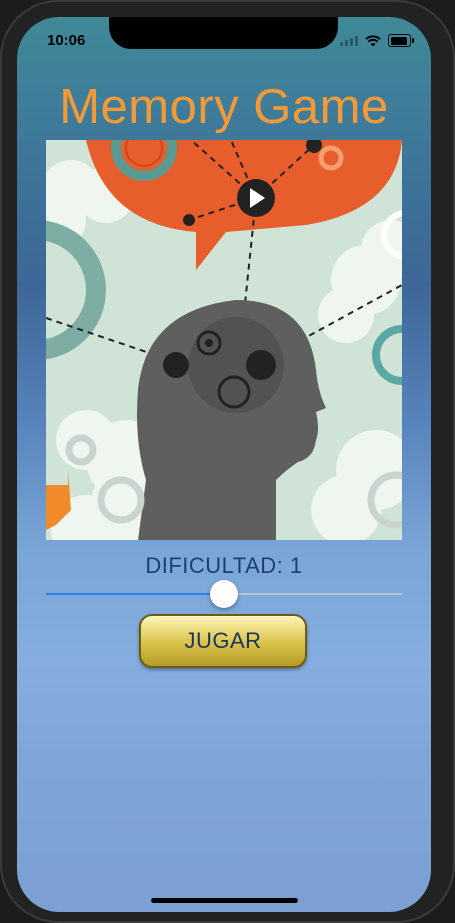 The image size is (455, 923). Describe the element at coordinates (223, 641) in the screenshot. I see `play-button: JUGAR` at that location.